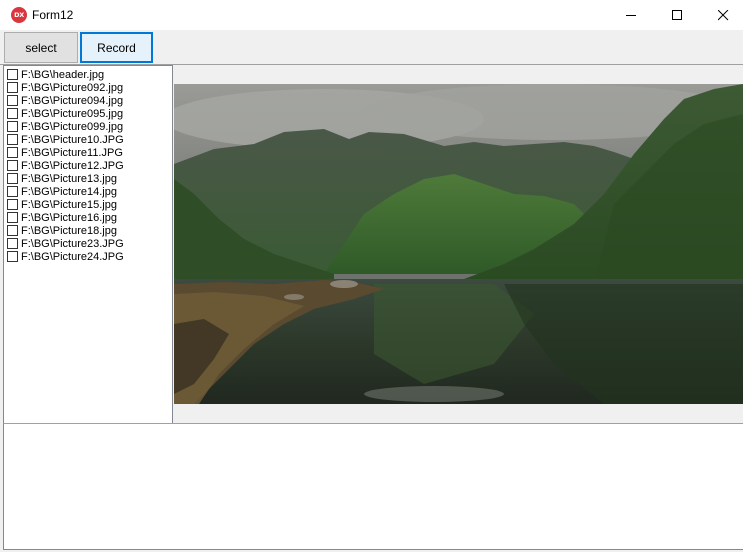 Image resolution: width=743 pixels, height=552 pixels. I want to click on list-item: F:\BG\Picture23.JPG, so click(65, 243).